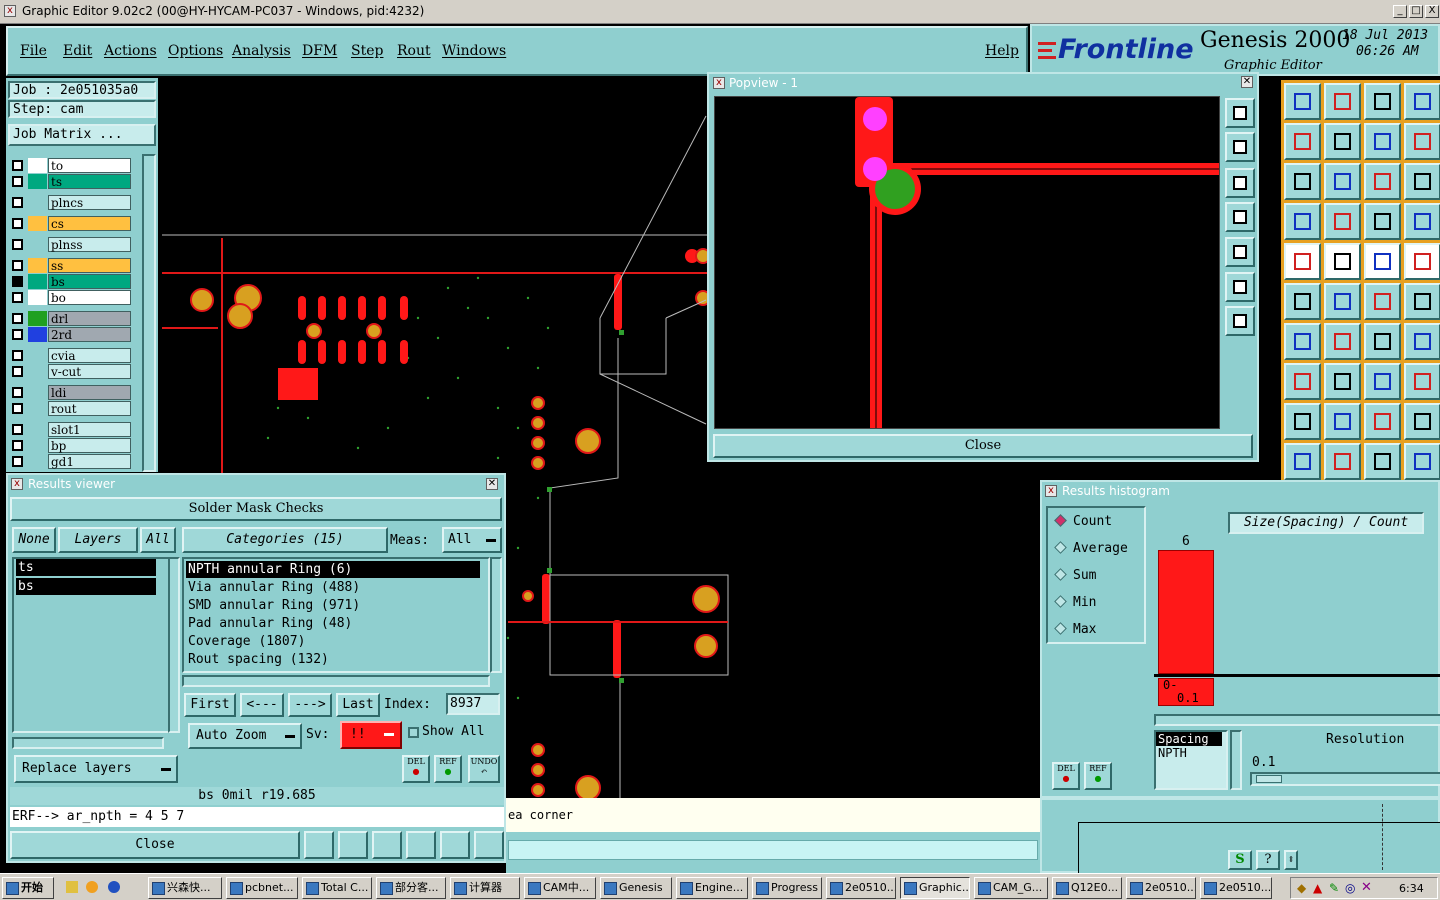 The width and height of the screenshot is (1440, 900). I want to click on category-item-coverage: Coverage (1807), so click(245, 641).